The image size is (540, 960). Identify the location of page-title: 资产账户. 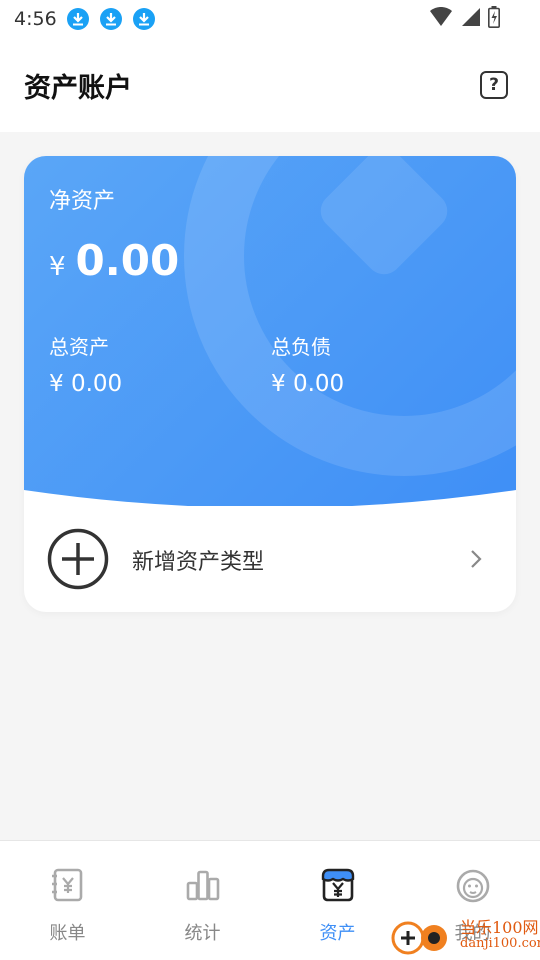
(78, 88).